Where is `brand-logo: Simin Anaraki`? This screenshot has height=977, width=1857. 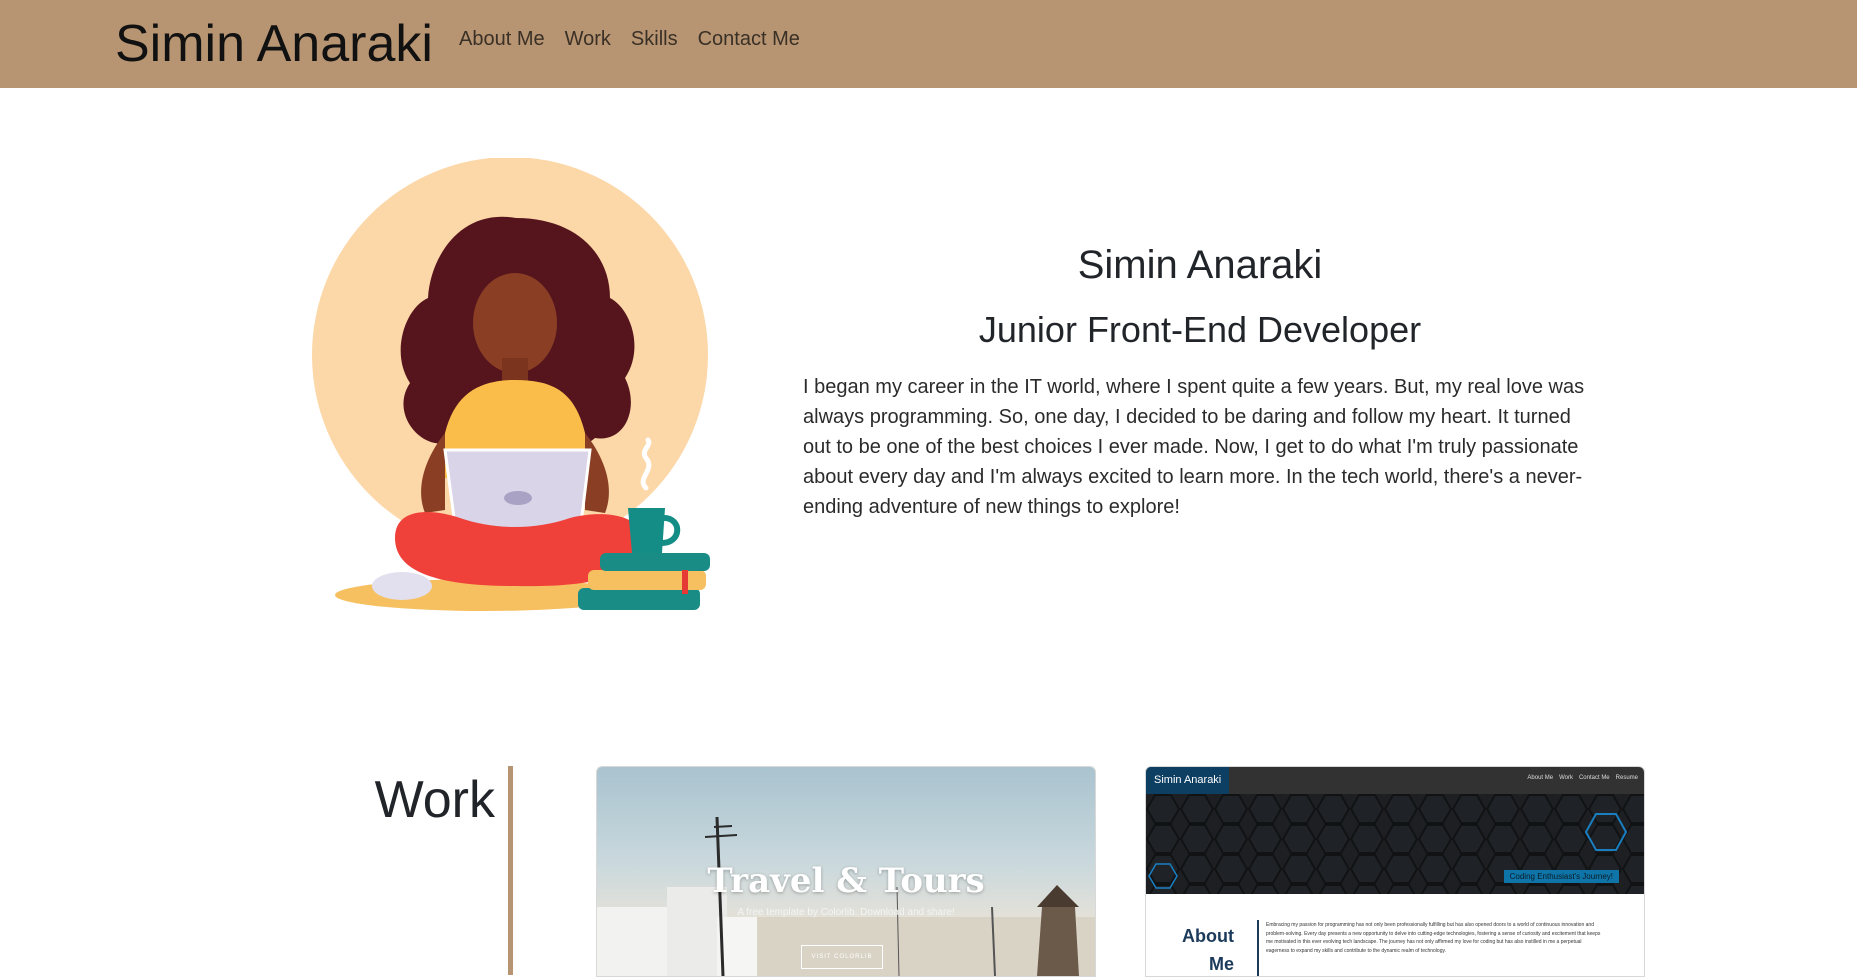
brand-logo: Simin Anaraki is located at coordinates (274, 44).